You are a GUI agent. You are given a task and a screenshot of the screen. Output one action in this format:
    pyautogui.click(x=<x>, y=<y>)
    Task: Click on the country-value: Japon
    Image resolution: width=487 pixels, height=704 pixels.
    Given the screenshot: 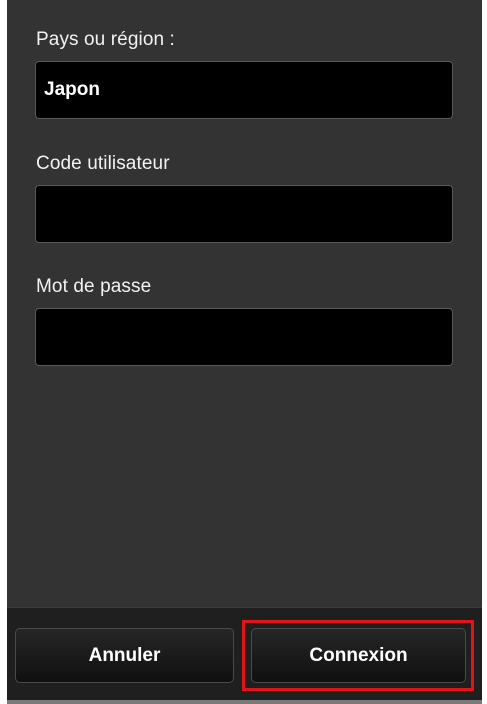 What is the action you would take?
    pyautogui.click(x=72, y=89)
    